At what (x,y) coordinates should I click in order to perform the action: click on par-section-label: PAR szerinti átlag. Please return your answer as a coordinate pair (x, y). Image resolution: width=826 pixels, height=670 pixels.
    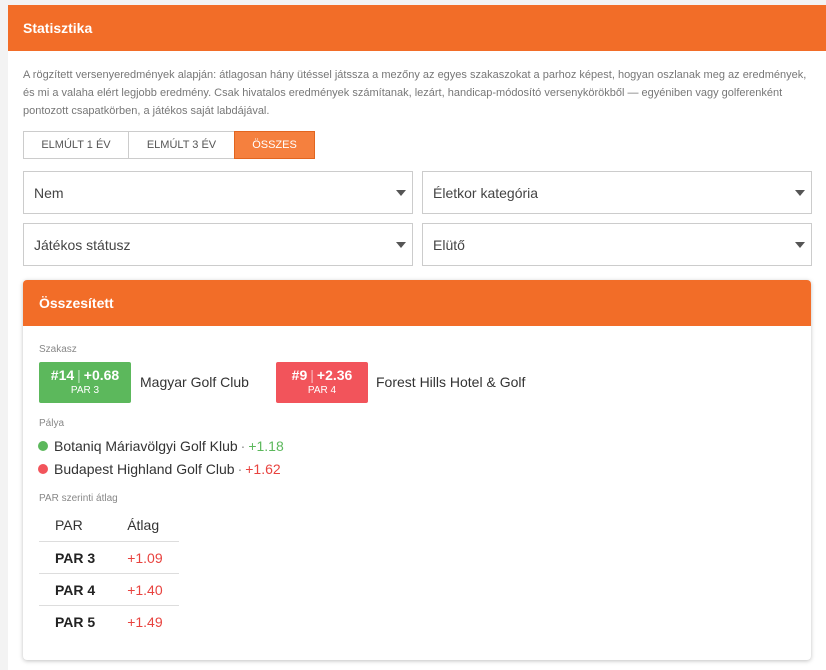
    Looking at the image, I should click on (78, 498).